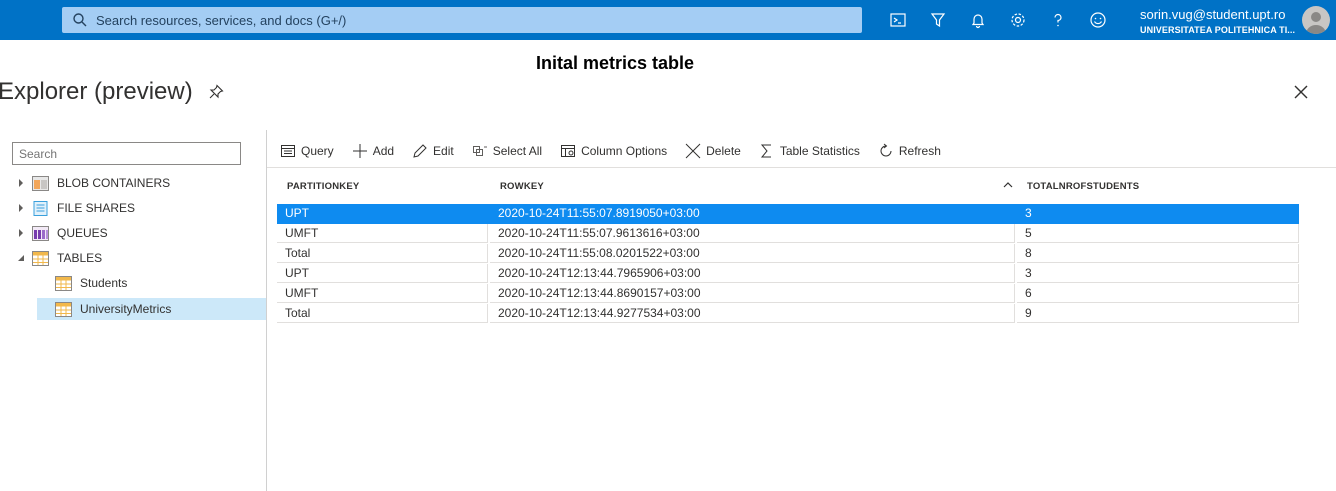  I want to click on select-all-icon, so click(479, 151).